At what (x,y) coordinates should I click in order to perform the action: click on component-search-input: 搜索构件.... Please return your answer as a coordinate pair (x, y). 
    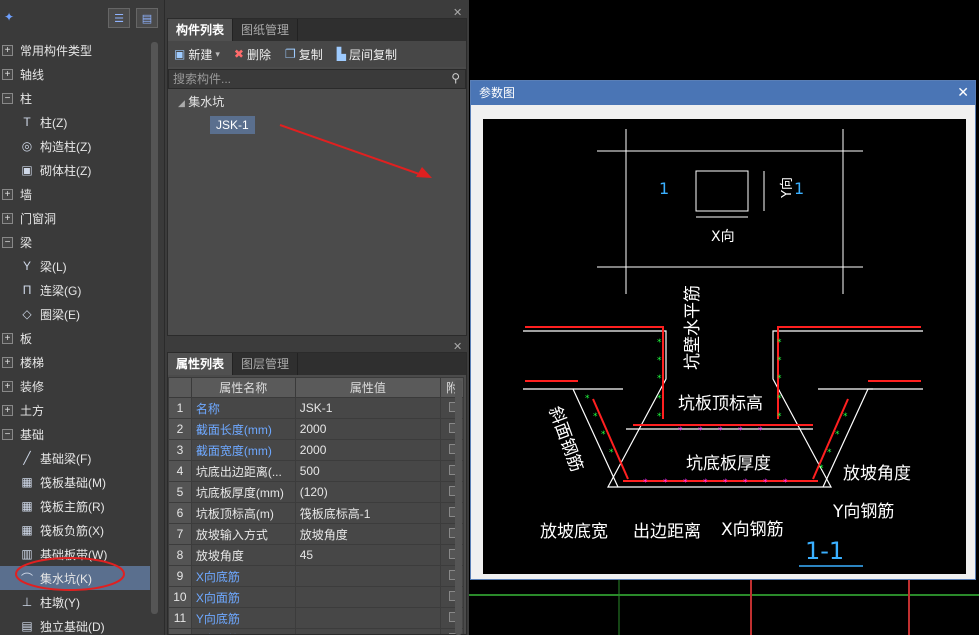
    Looking at the image, I should click on (317, 79).